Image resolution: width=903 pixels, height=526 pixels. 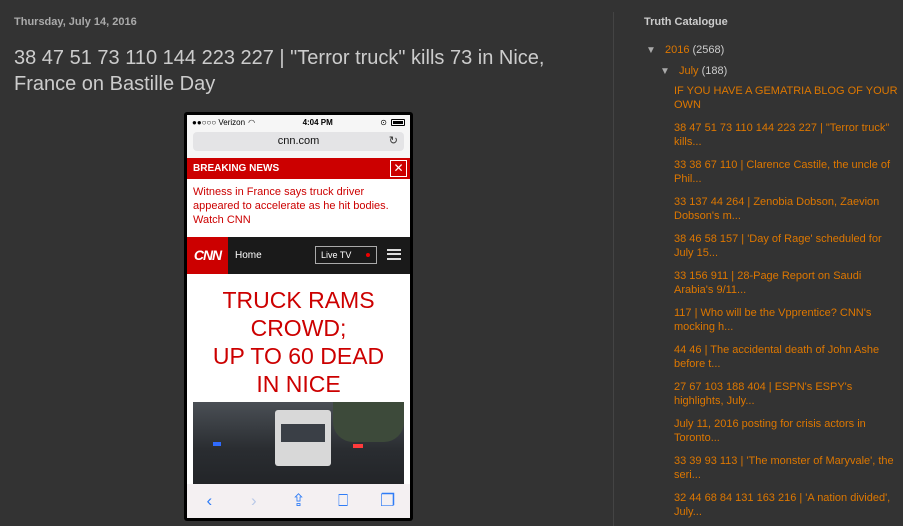 I want to click on status-bar: ●●○○○ Verizon ◠ 4:04 PM ⊙, so click(x=298, y=122).